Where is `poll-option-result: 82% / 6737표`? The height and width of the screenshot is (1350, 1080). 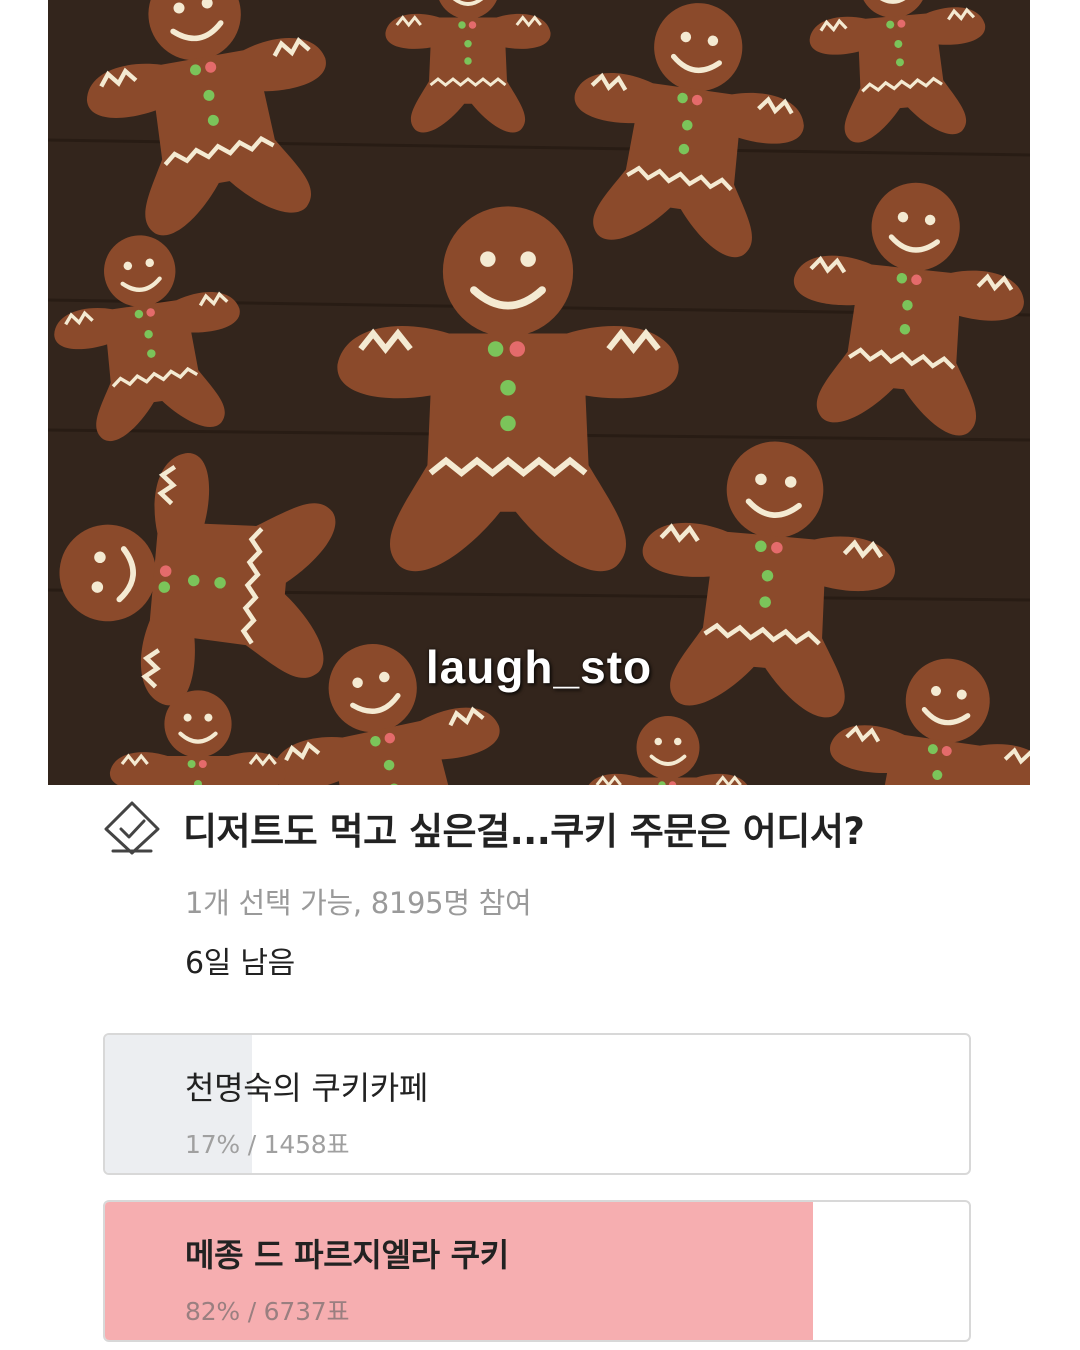 poll-option-result: 82% / 6737표 is located at coordinates (267, 1311).